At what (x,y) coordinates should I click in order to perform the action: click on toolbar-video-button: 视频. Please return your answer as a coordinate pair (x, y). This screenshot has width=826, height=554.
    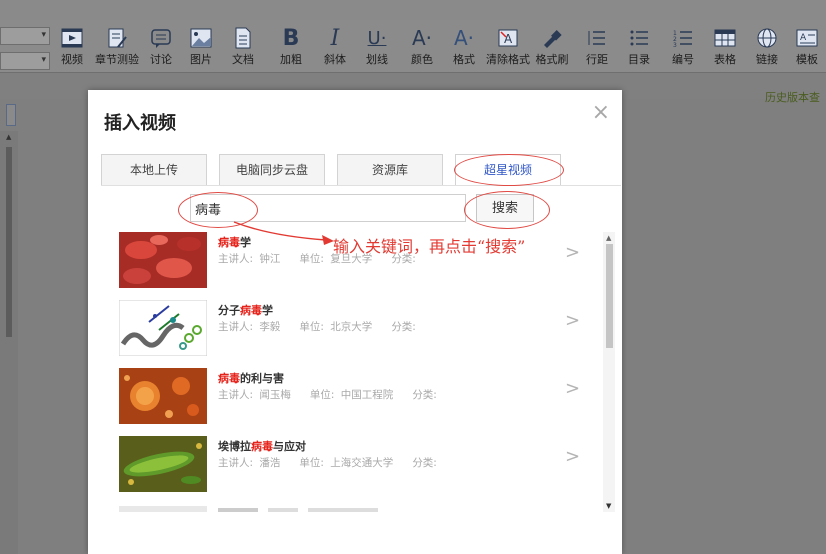
    Looking at the image, I should click on (72, 46).